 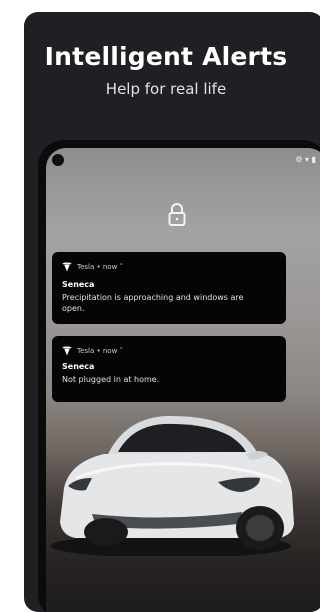 What do you see at coordinates (111, 379) in the screenshot?
I see `notification-body: Not plugged in at home.` at bounding box center [111, 379].